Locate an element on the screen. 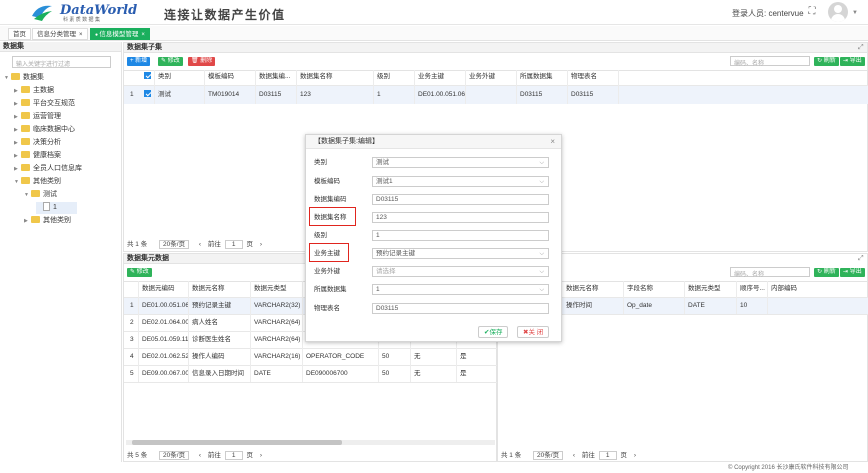 Image resolution: width=868 pixels, height=473 pixels. tree-node-selected: 1 is located at coordinates (56, 208).